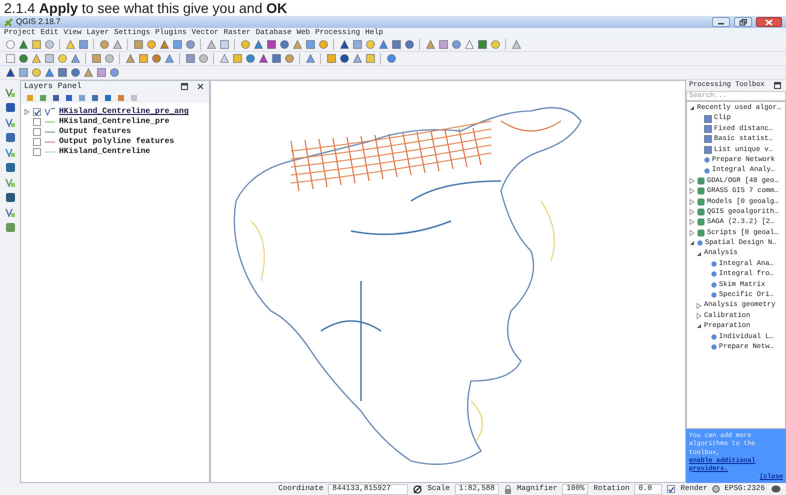  What do you see at coordinates (124, 112) in the screenshot?
I see `layer-name: HKisland_Centreline_pre_ang` at bounding box center [124, 112].